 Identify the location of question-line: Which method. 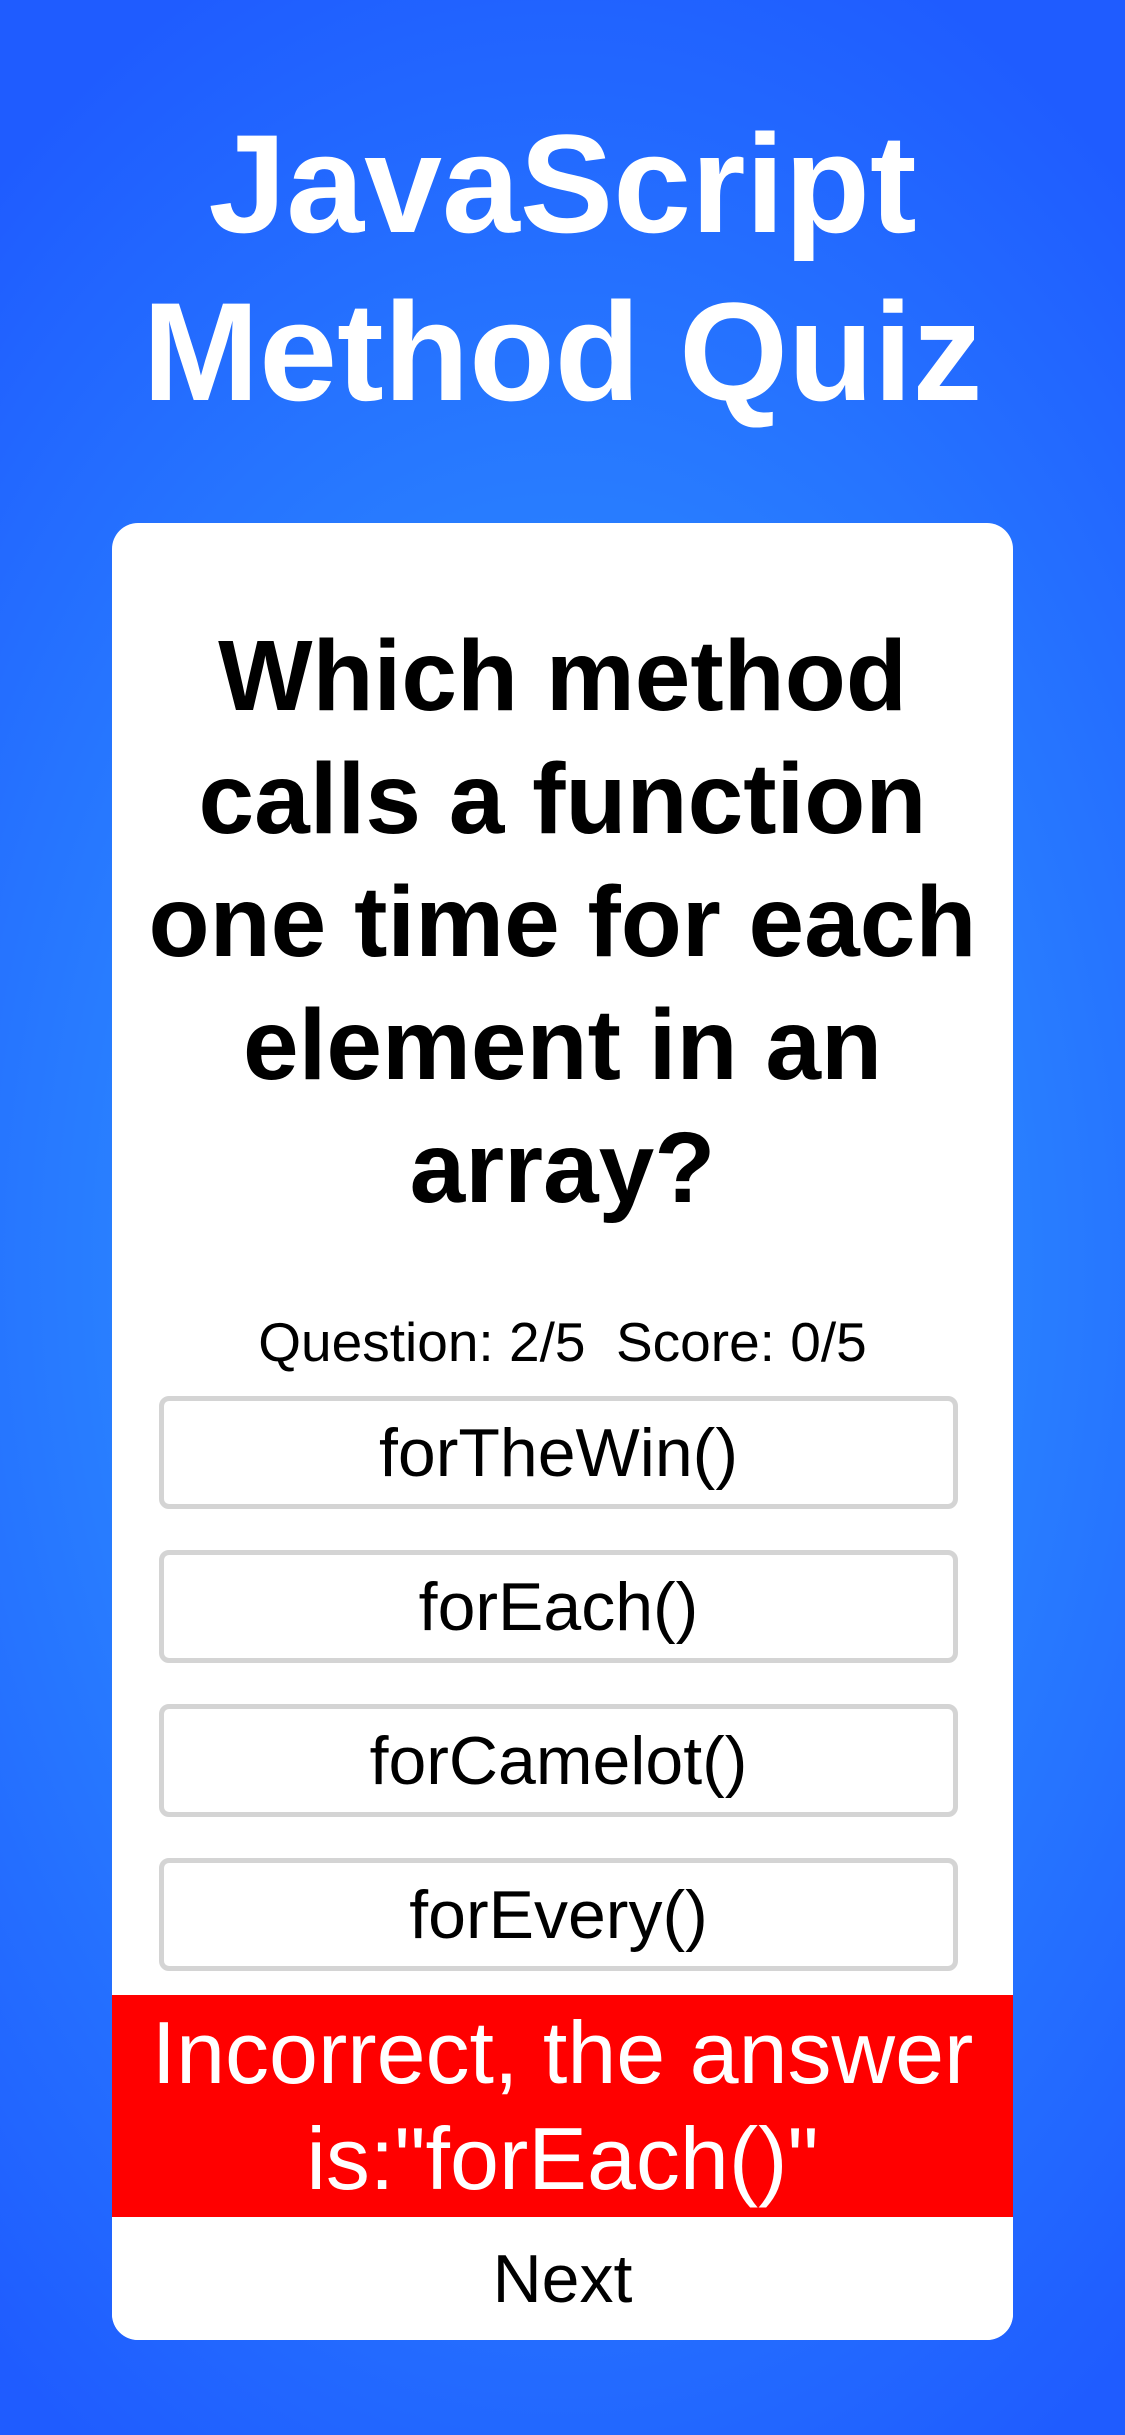
(562, 676).